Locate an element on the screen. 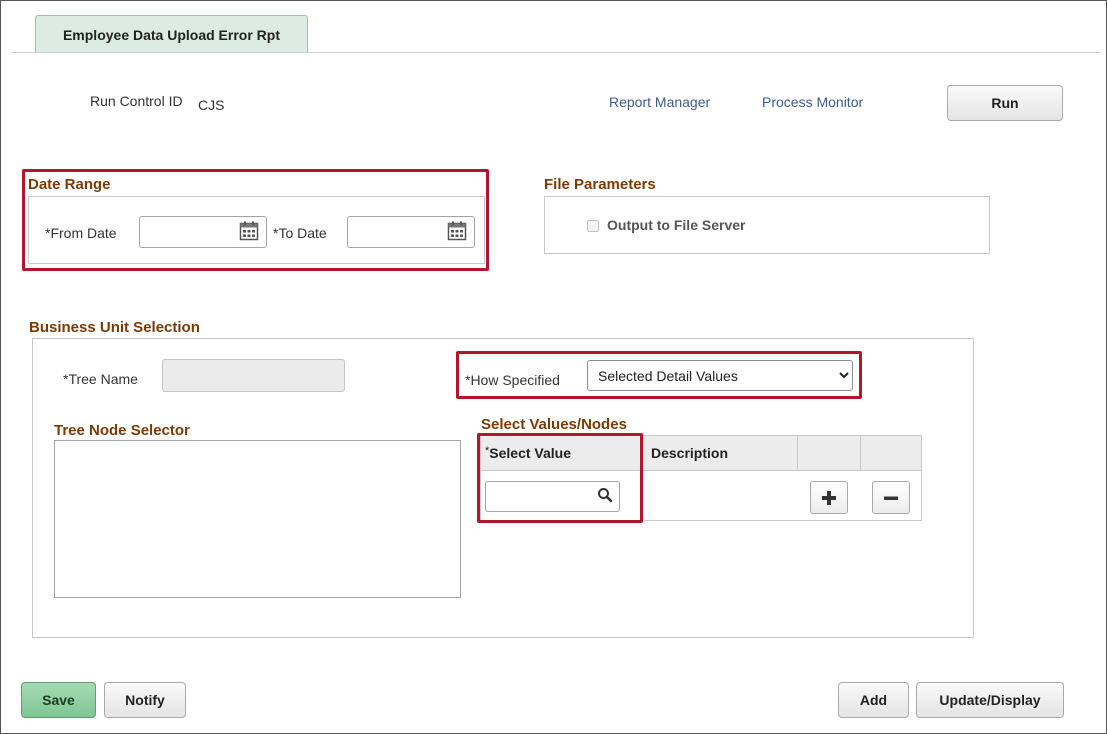 The height and width of the screenshot is (734, 1107). minus-icon is located at coordinates (891, 498).